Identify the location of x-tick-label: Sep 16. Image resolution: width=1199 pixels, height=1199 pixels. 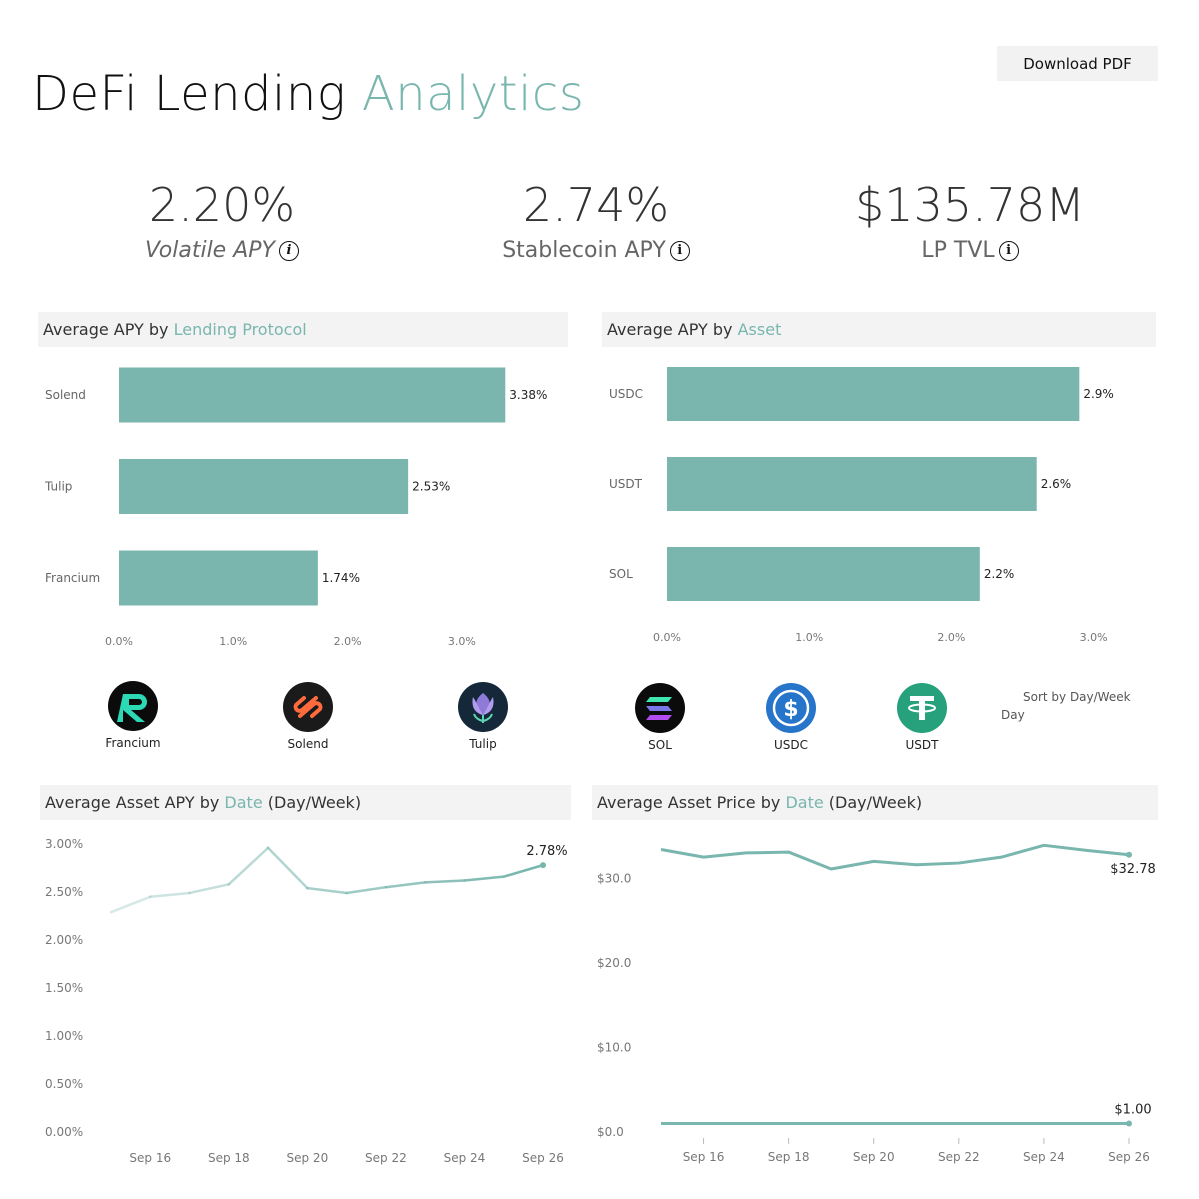
(150, 1158).